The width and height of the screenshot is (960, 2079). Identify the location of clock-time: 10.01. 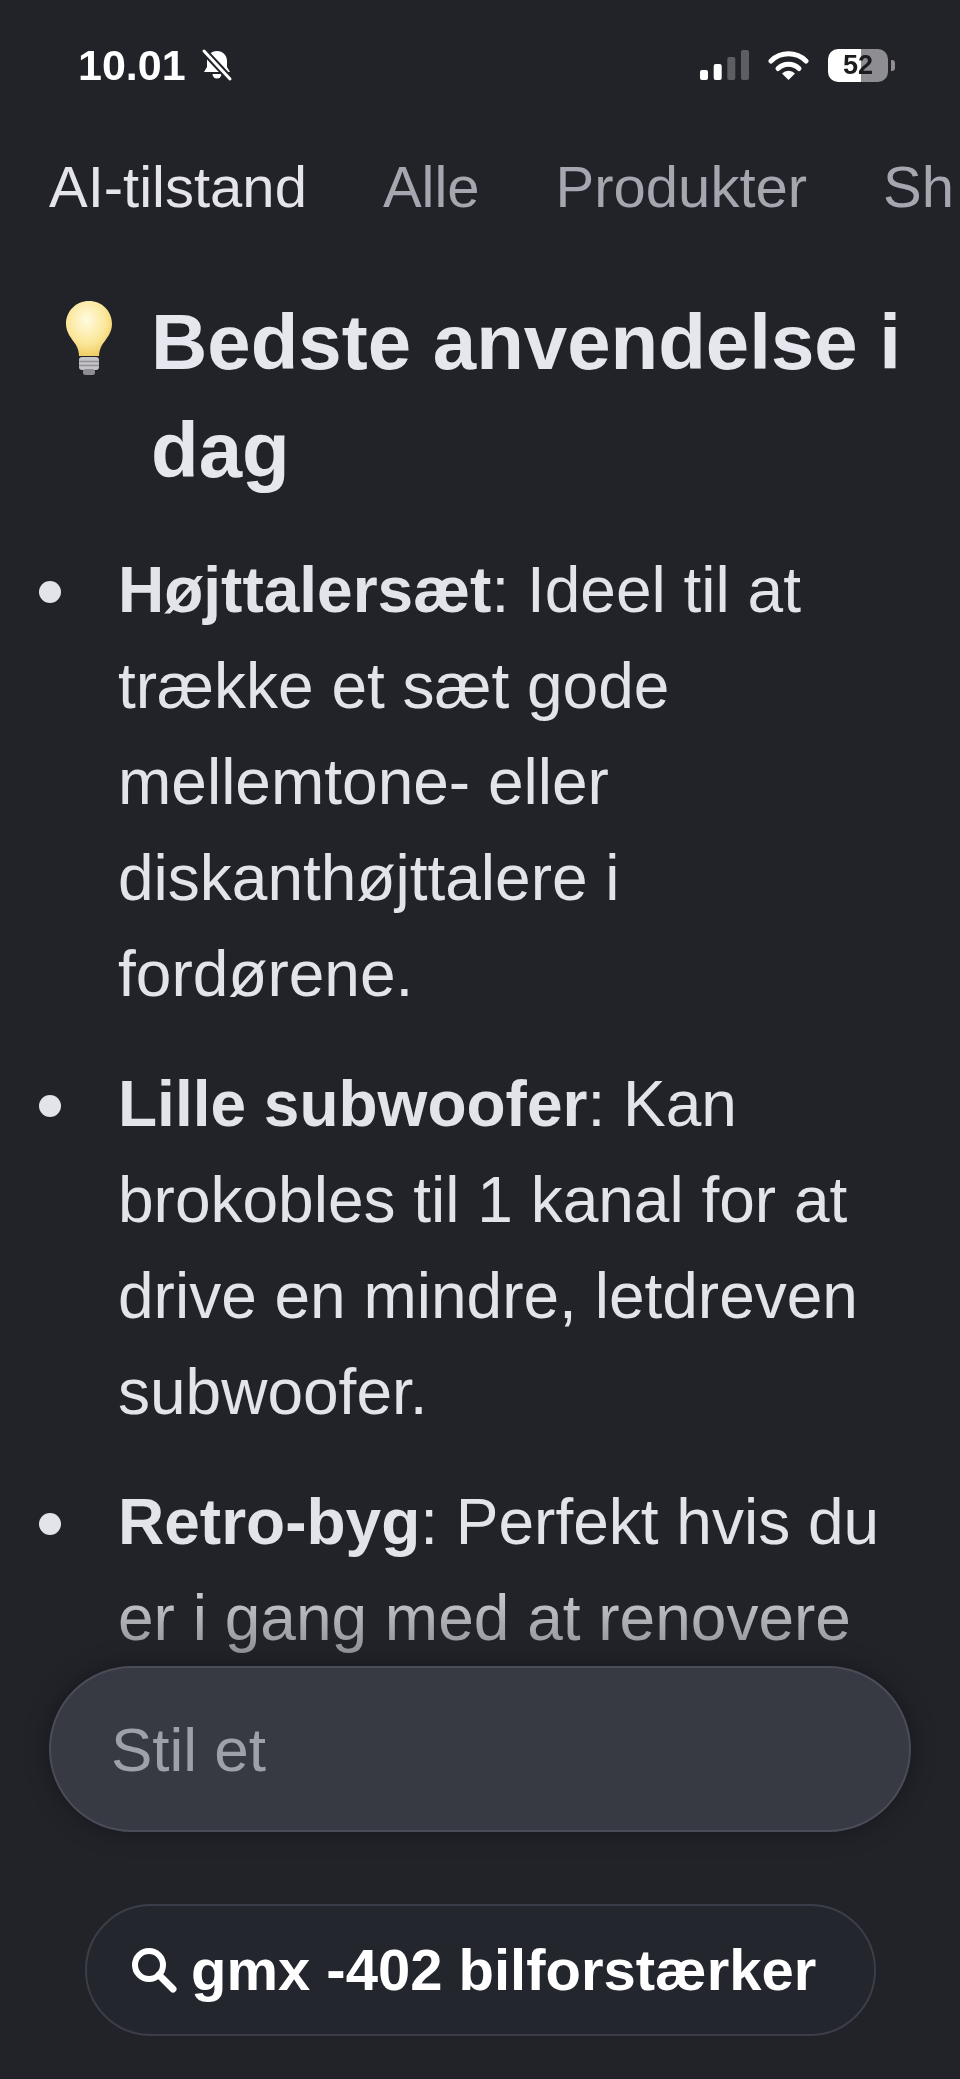
(132, 65).